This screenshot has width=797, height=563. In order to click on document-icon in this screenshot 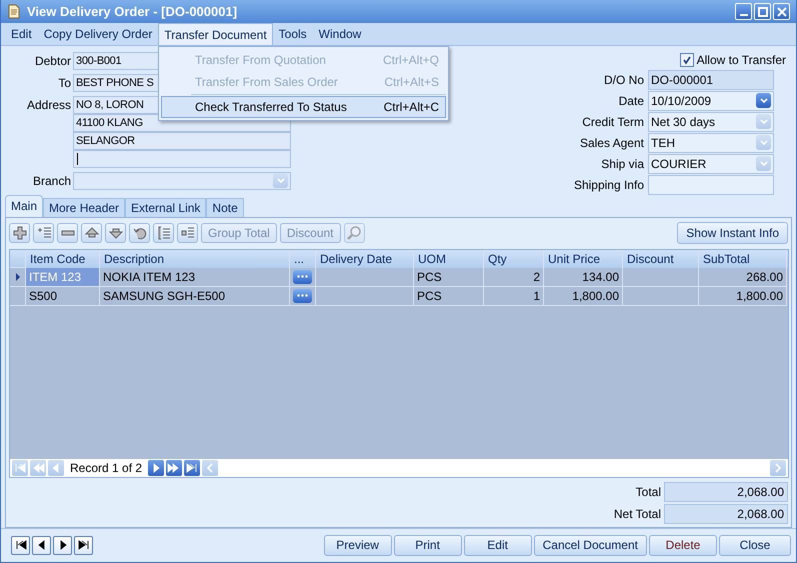, I will do `click(14, 12)`.